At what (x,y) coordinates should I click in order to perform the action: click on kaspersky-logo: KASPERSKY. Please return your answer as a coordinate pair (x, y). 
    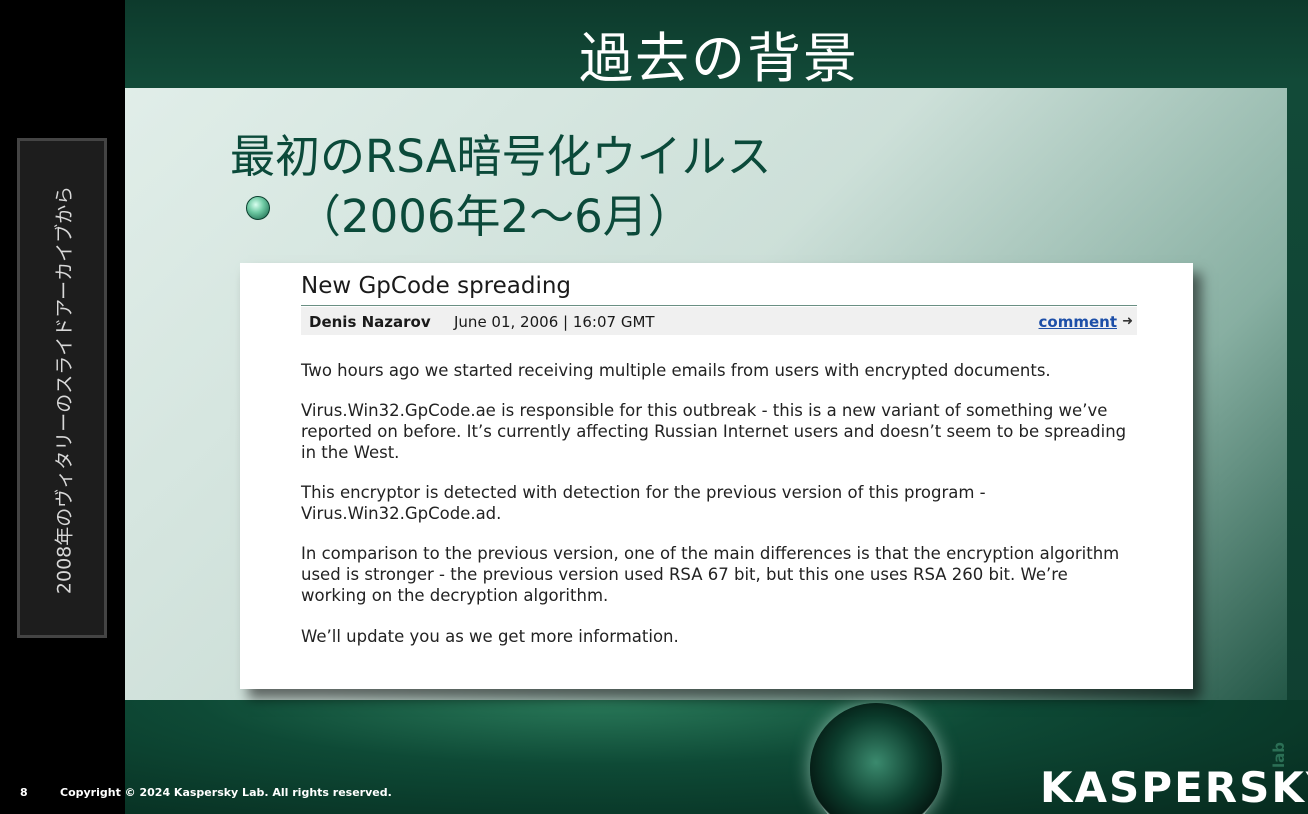
    Looking at the image, I should click on (1174, 787).